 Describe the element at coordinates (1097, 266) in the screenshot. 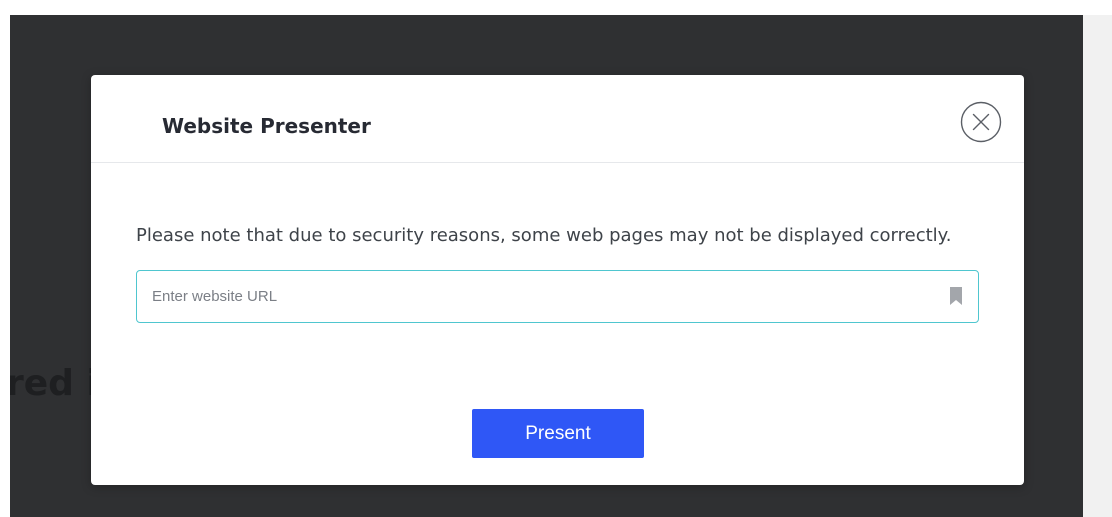

I see `page-scrollbar-area` at that location.